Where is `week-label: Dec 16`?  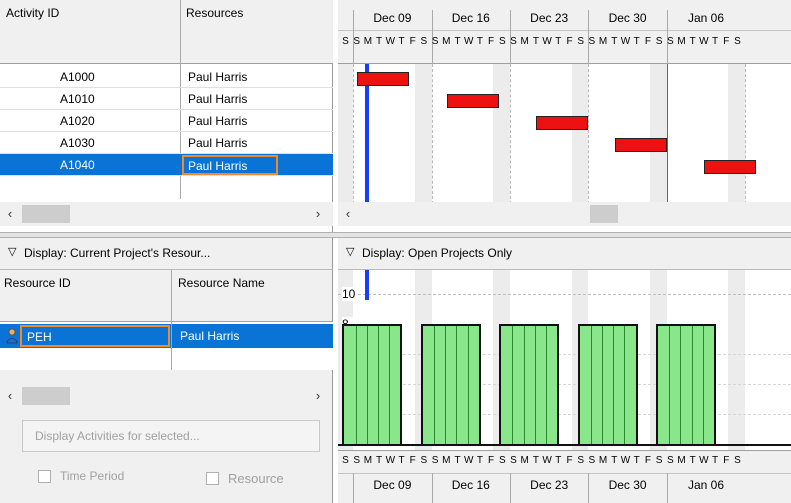
week-label: Dec 16 is located at coordinates (470, 485).